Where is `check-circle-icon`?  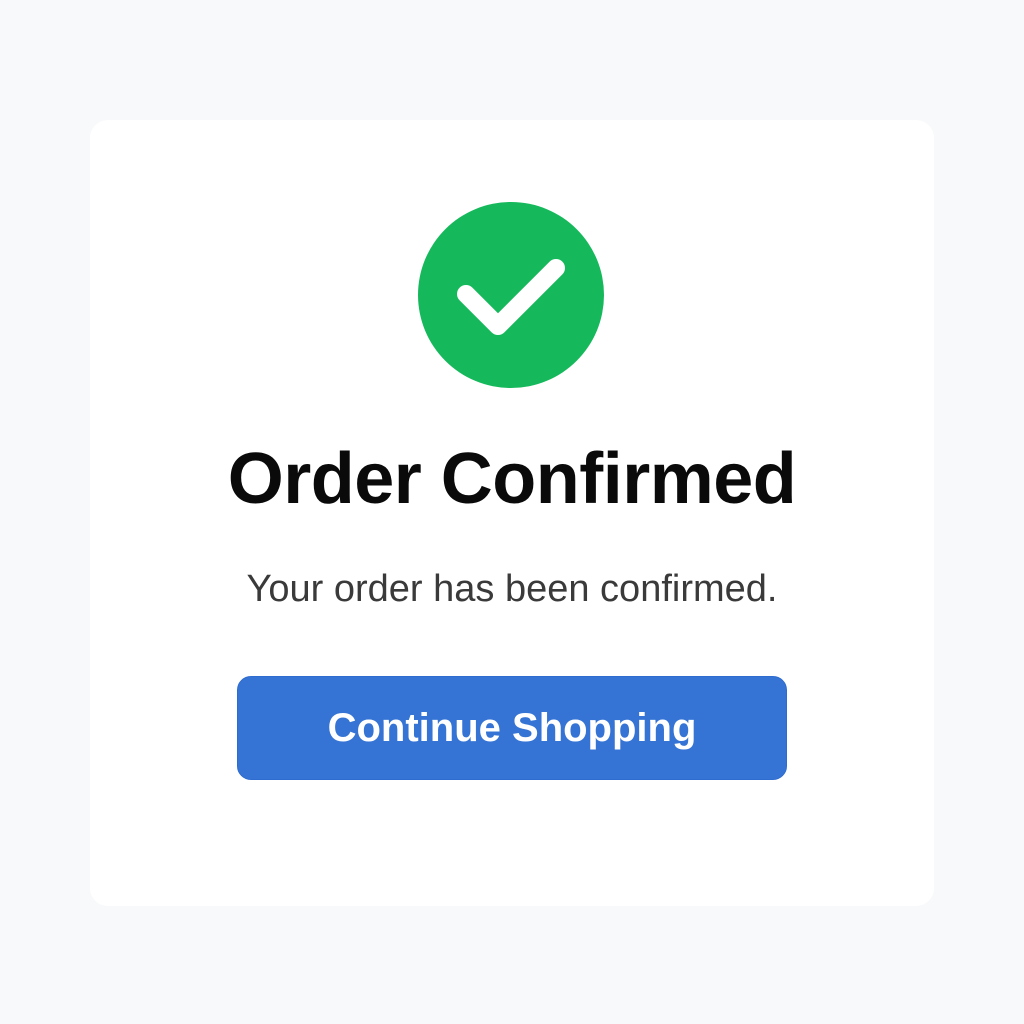 check-circle-icon is located at coordinates (511, 295).